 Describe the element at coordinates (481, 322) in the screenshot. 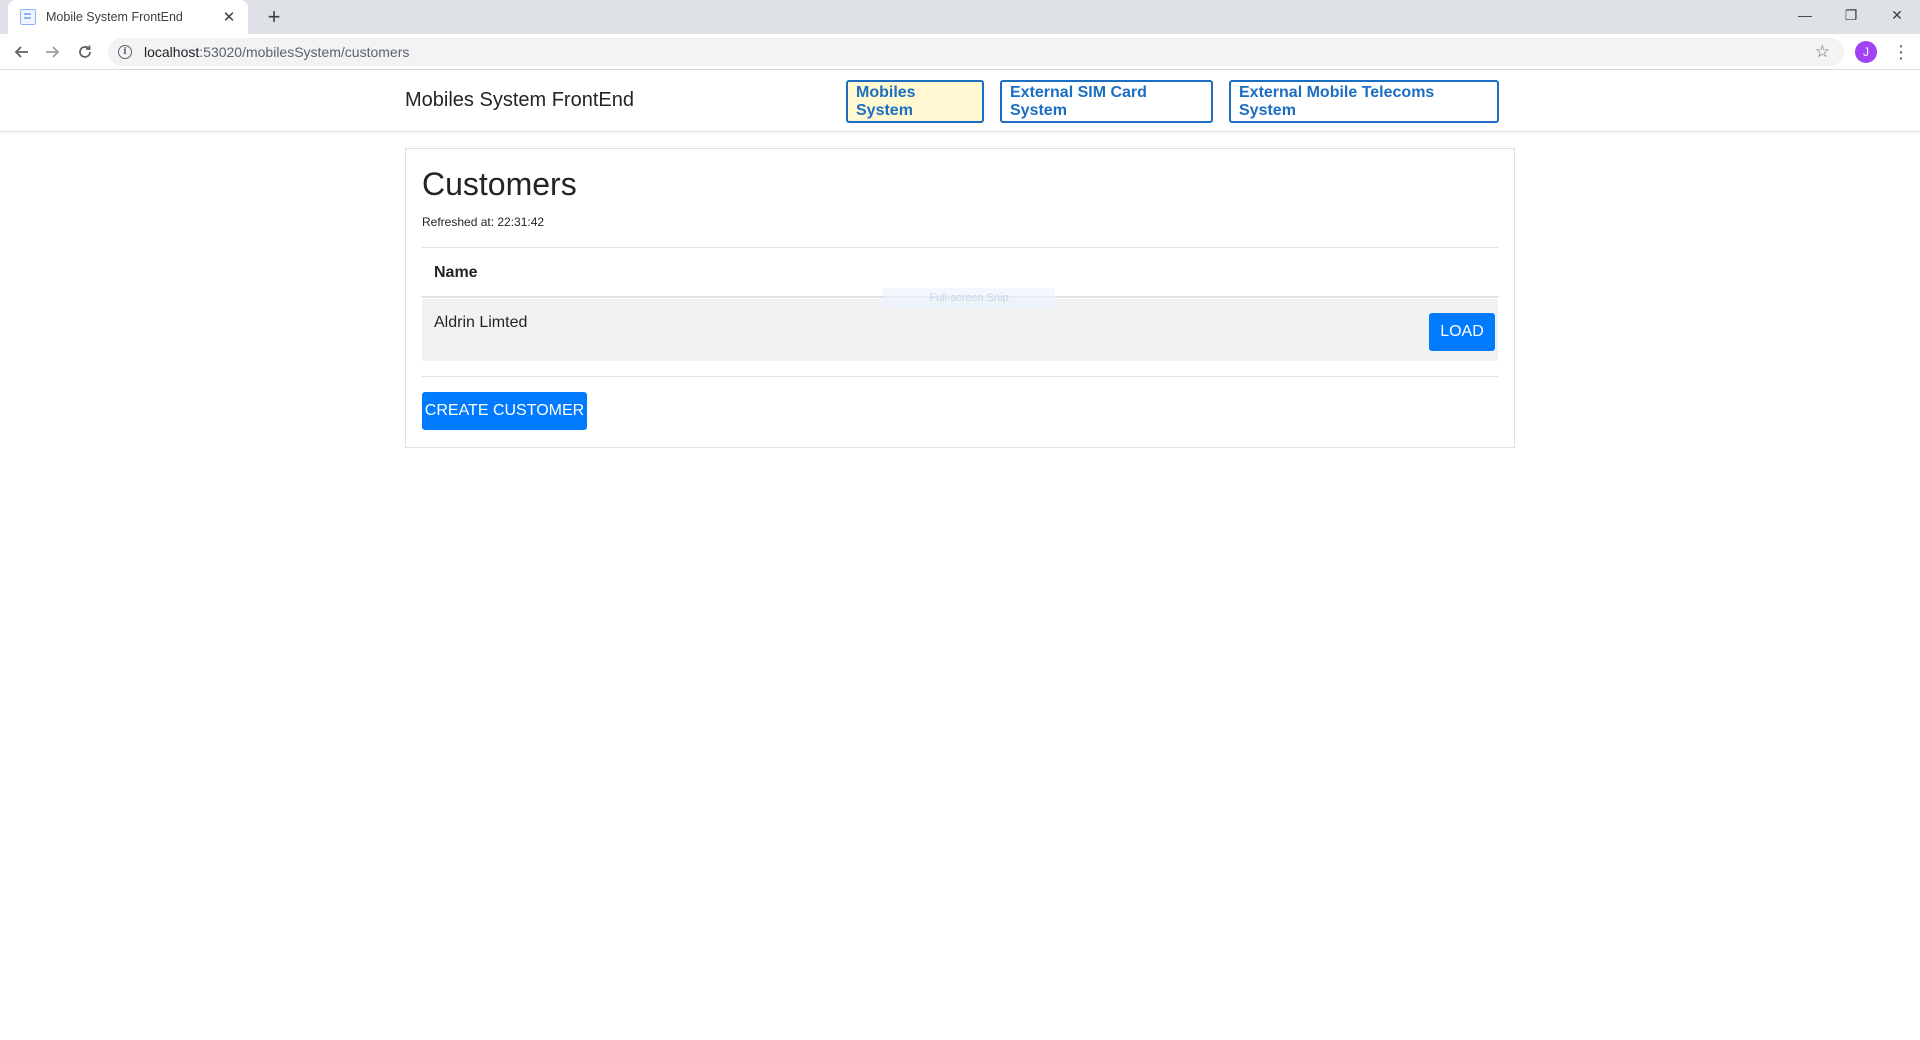

I see `customer-name: Aldrin Limted` at that location.